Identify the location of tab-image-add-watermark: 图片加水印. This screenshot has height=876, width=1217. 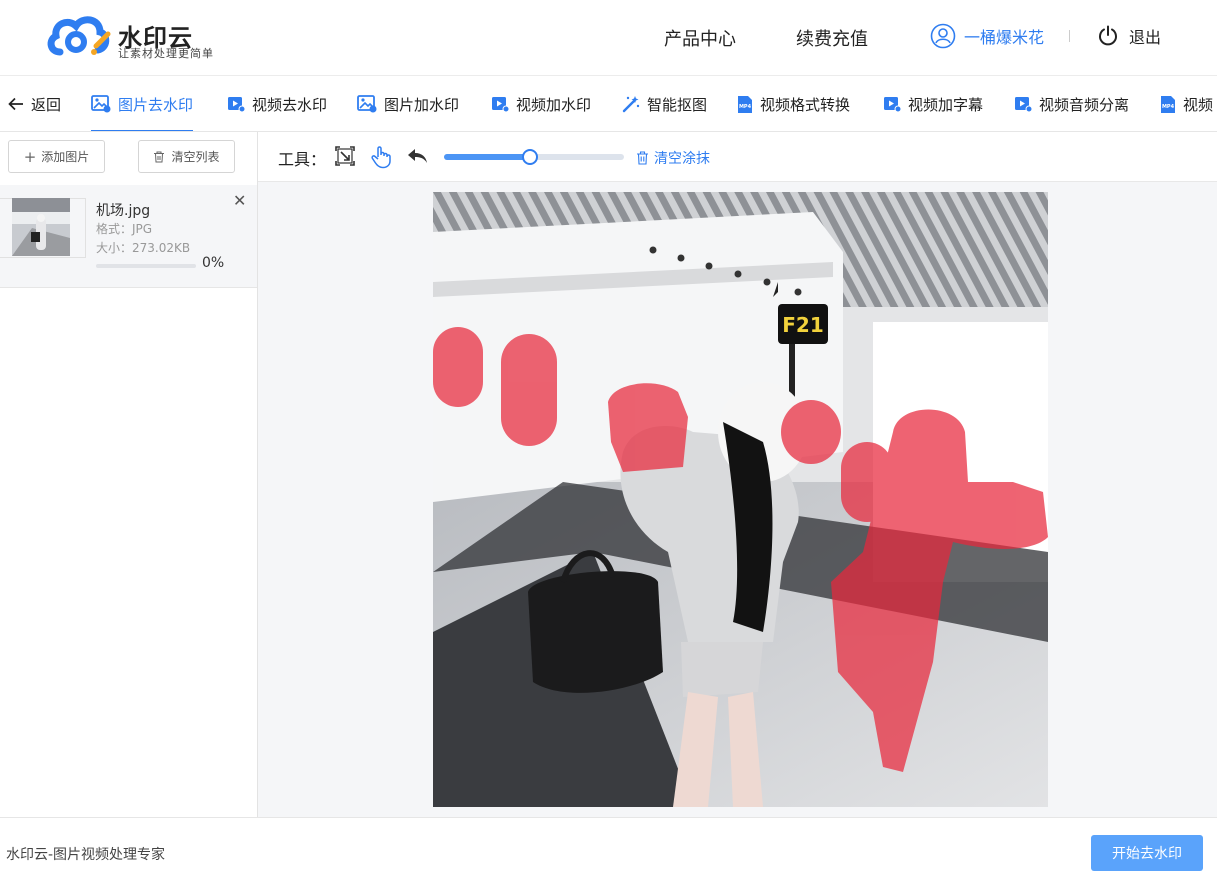
(408, 103).